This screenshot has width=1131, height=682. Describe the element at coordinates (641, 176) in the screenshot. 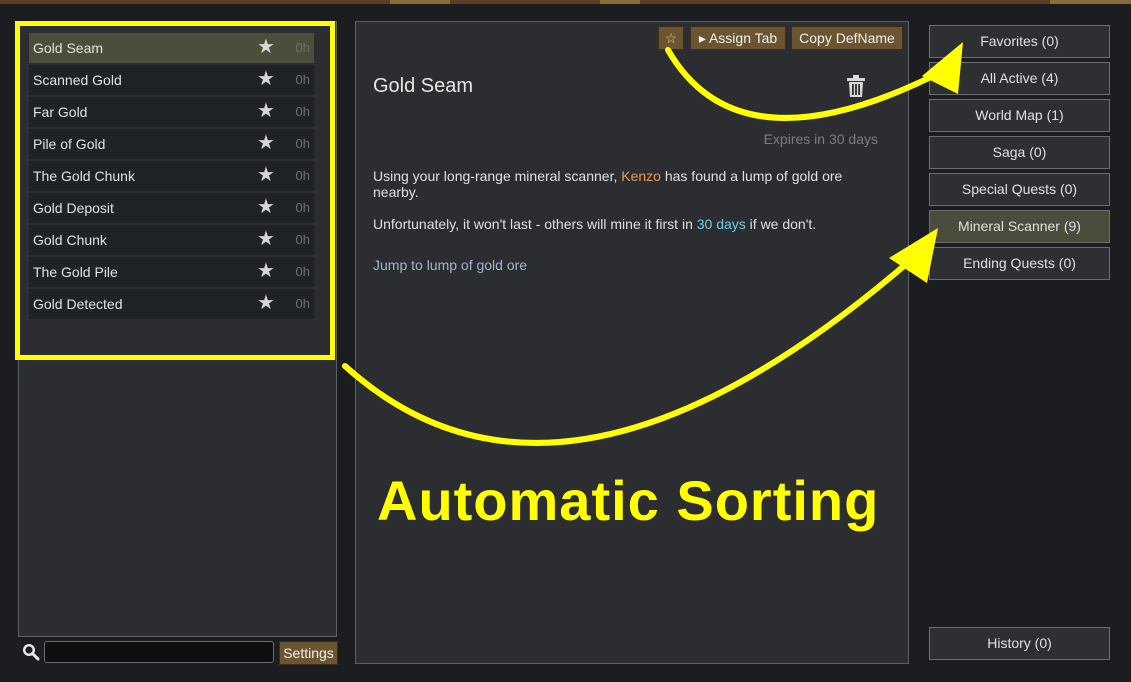

I see `pawn-name: Kenzo` at that location.